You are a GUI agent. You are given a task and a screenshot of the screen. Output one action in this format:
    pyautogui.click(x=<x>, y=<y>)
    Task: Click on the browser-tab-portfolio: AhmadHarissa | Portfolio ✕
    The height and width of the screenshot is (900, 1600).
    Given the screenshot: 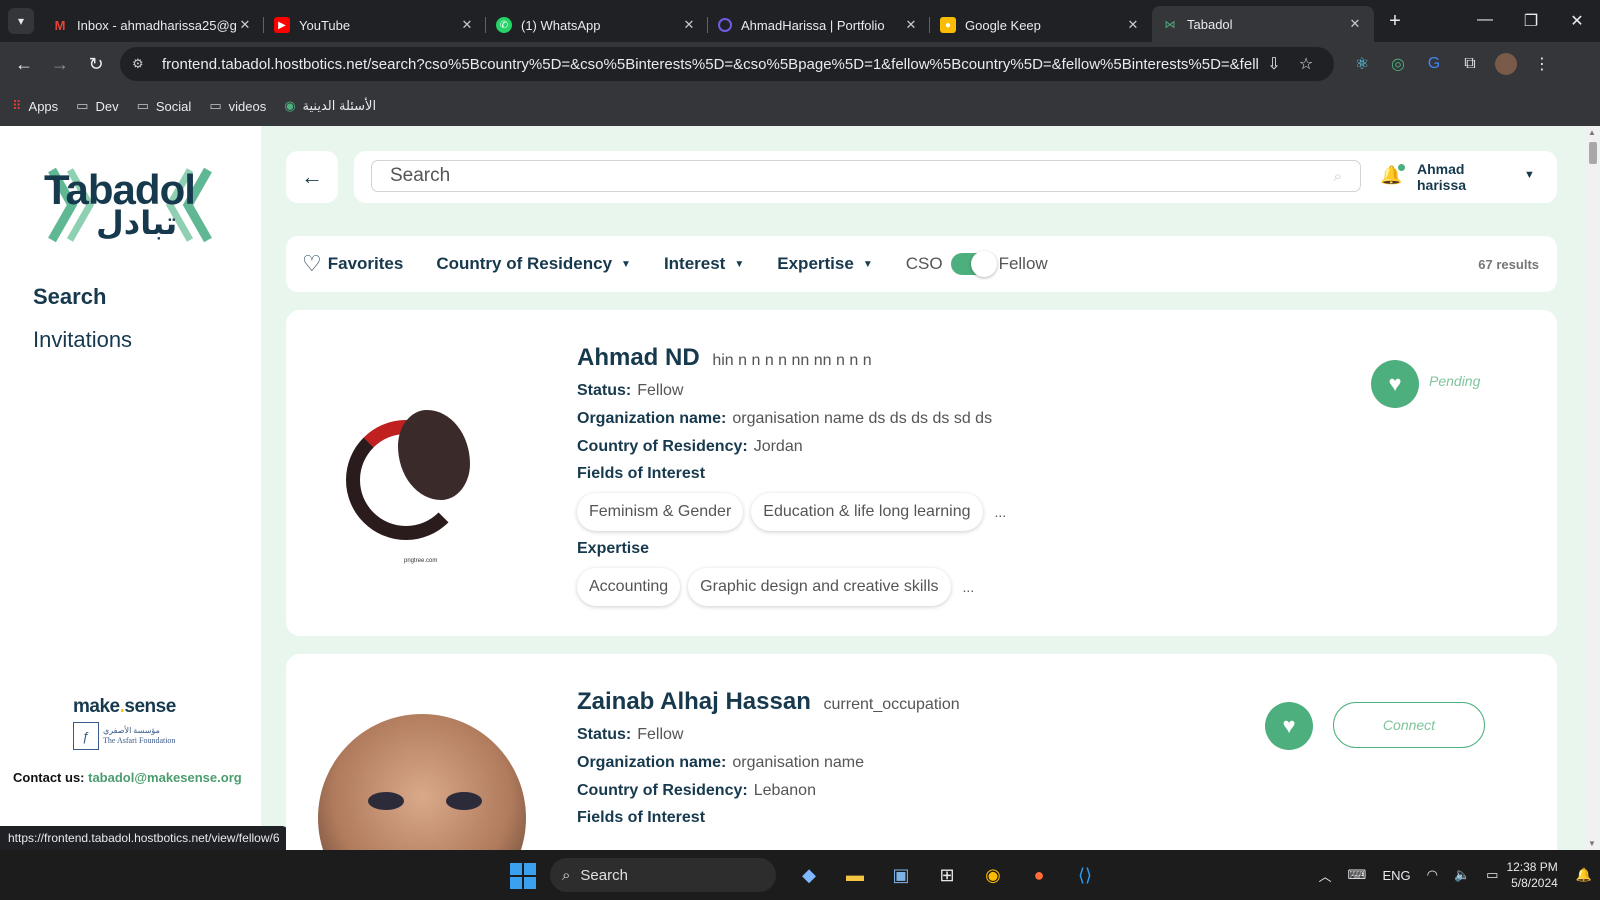 What is the action you would take?
    pyautogui.click(x=819, y=25)
    